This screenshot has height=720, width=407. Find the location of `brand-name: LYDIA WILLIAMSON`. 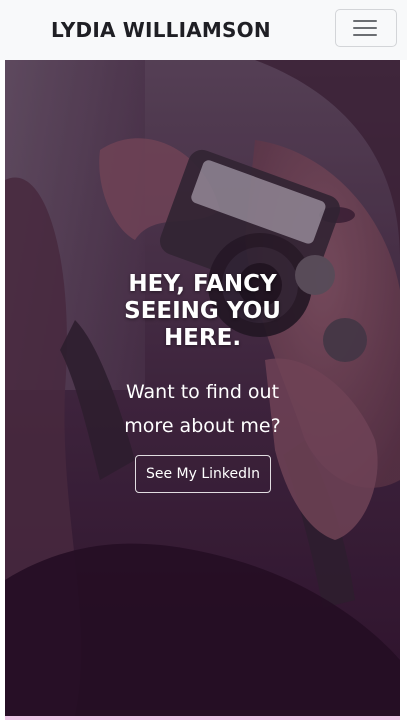

brand-name: LYDIA WILLIAMSON is located at coordinates (161, 30).